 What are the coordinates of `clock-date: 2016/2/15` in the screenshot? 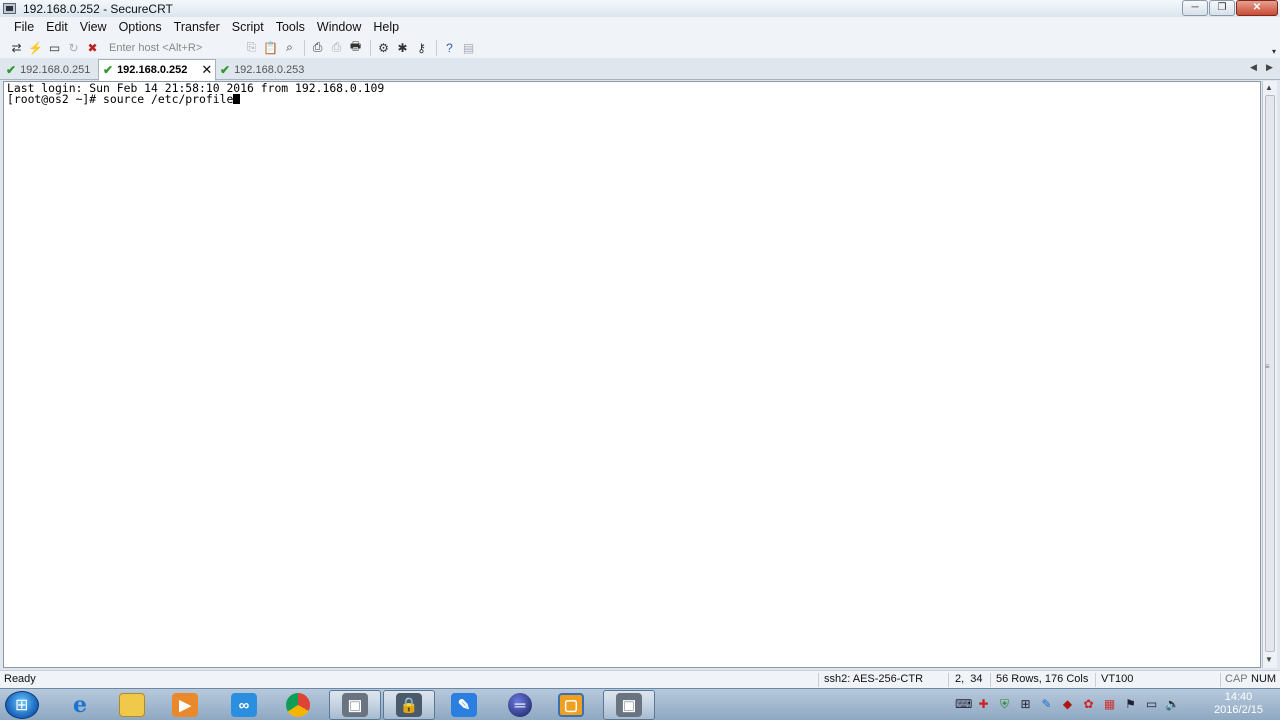 It's located at (1238, 710).